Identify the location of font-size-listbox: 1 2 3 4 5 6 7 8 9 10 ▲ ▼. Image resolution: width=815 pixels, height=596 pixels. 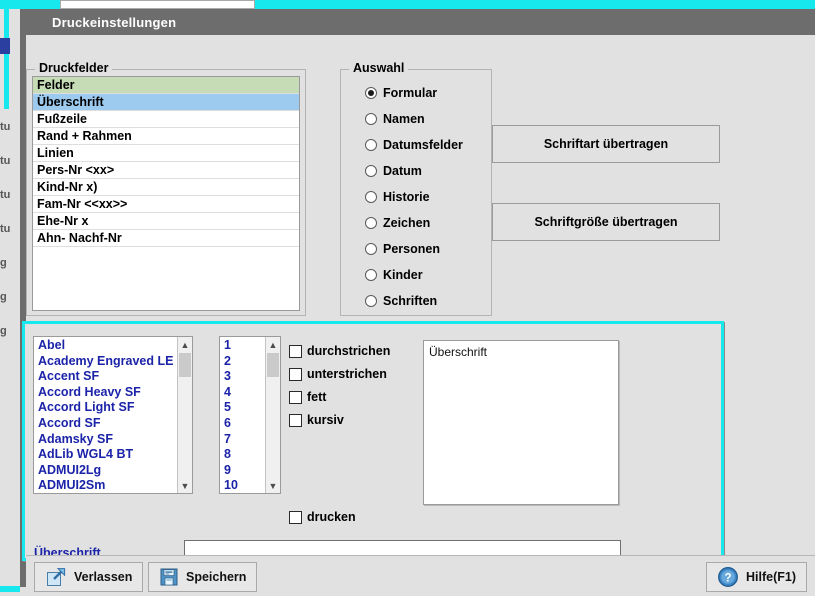
(250, 415).